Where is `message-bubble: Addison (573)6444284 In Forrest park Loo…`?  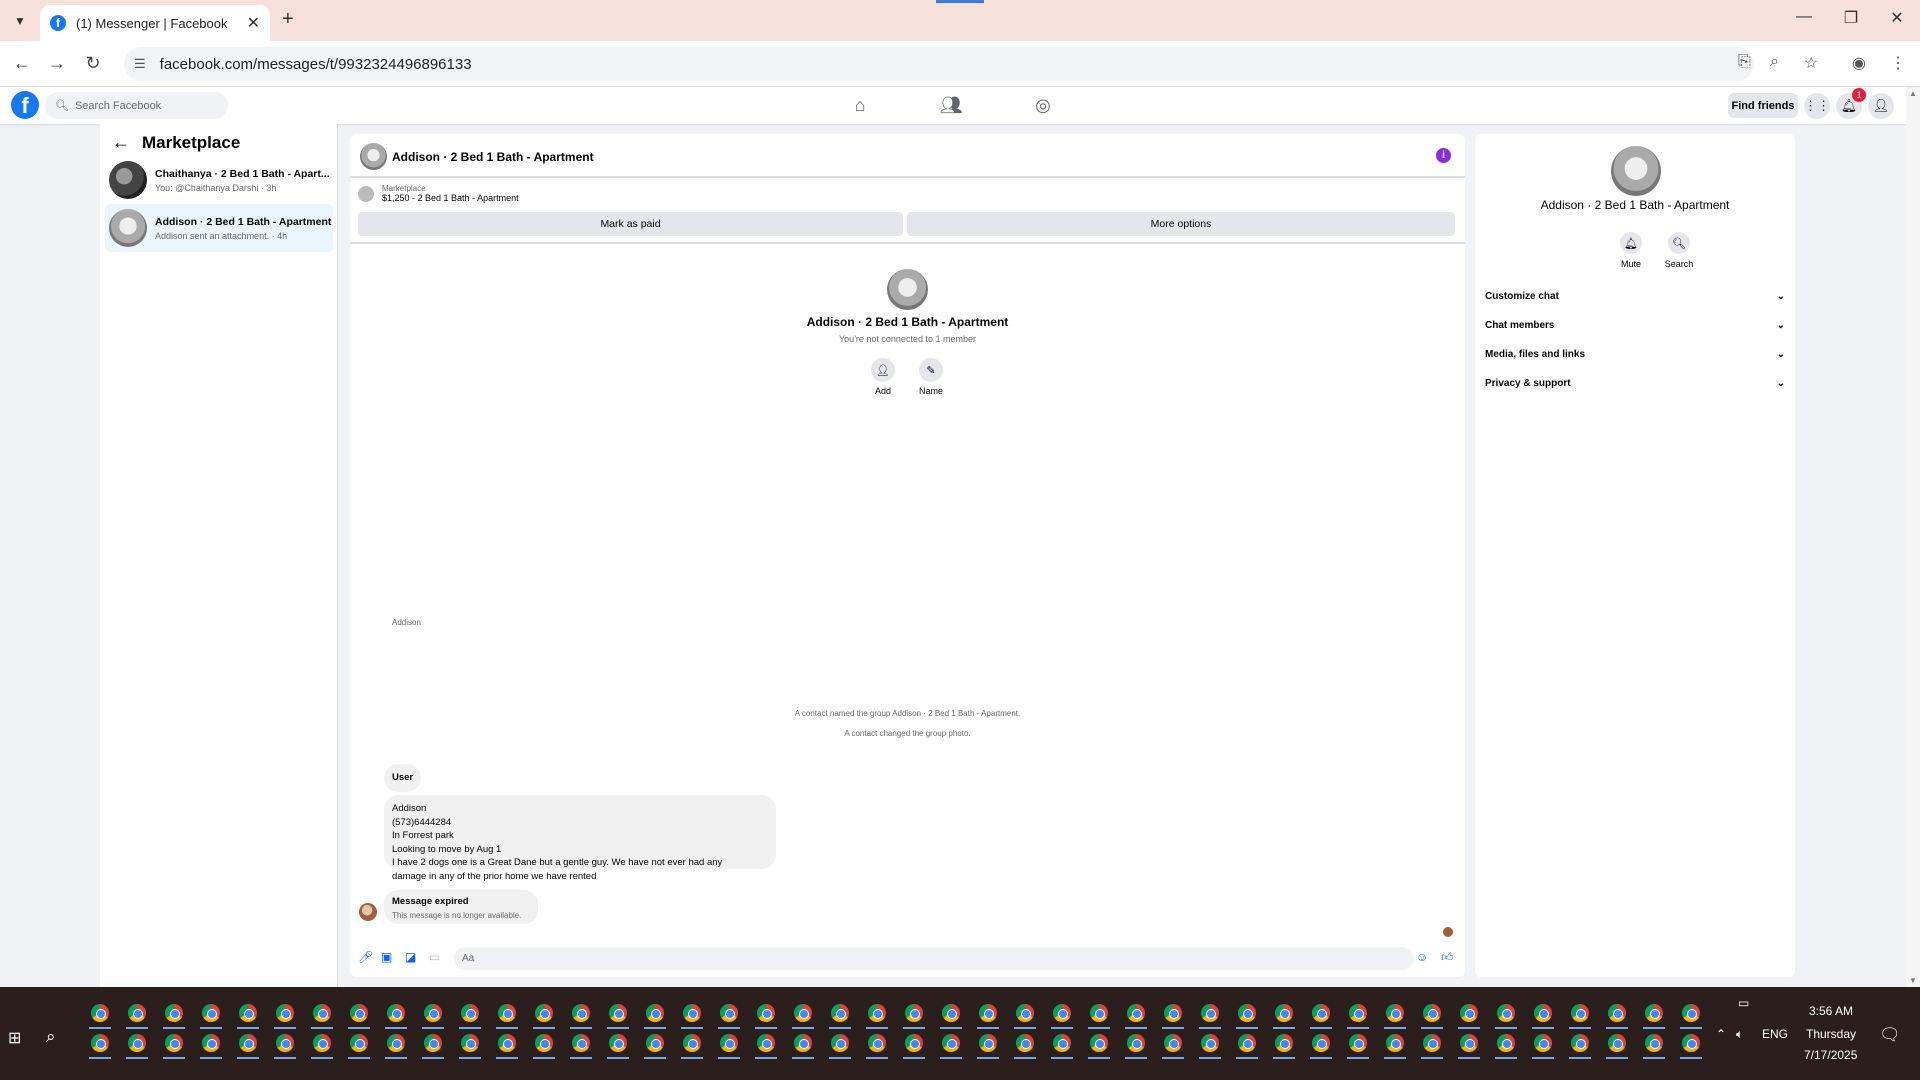
message-bubble: Addison (573)6444284 In Forrest park Loo… is located at coordinates (580, 838).